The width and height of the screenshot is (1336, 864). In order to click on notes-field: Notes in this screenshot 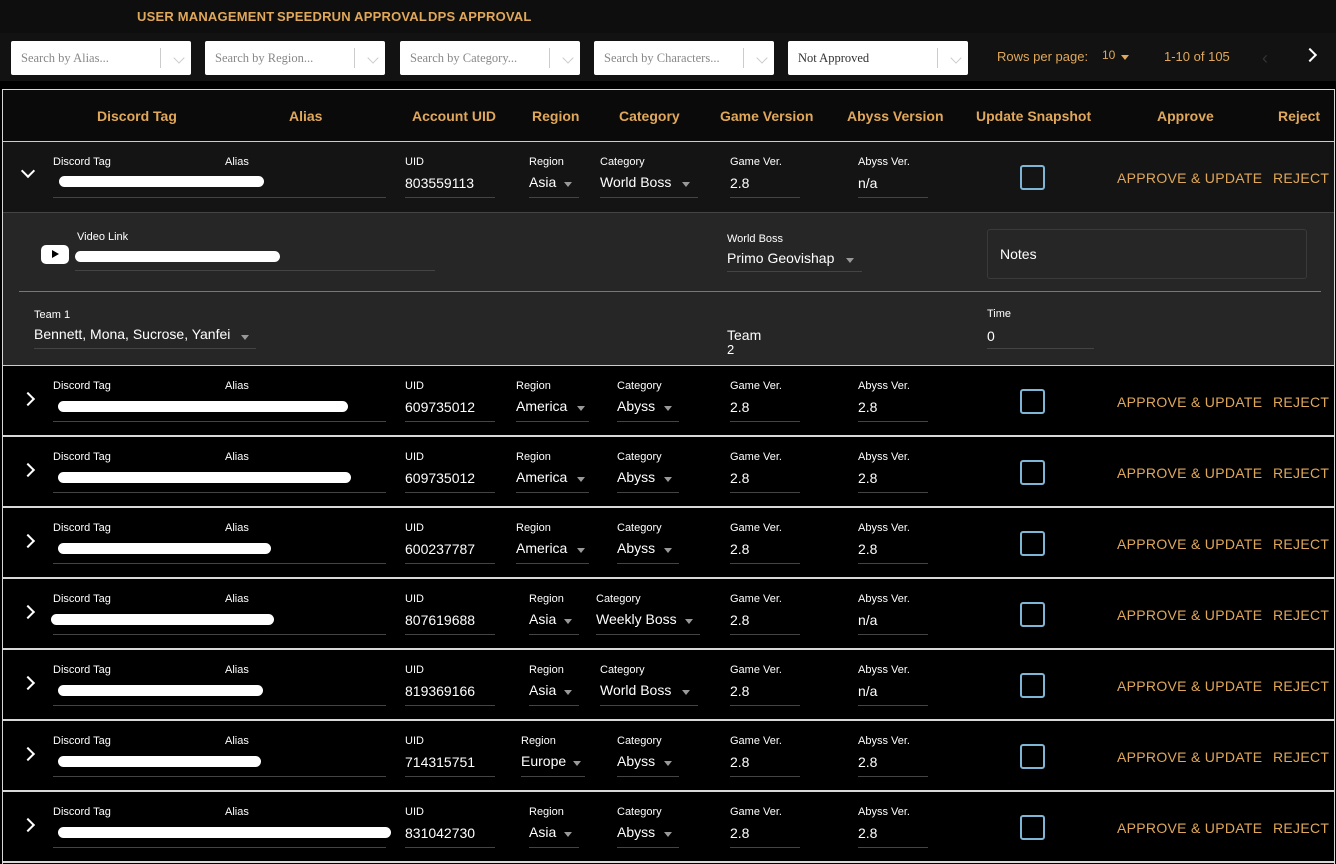, I will do `click(1147, 254)`.